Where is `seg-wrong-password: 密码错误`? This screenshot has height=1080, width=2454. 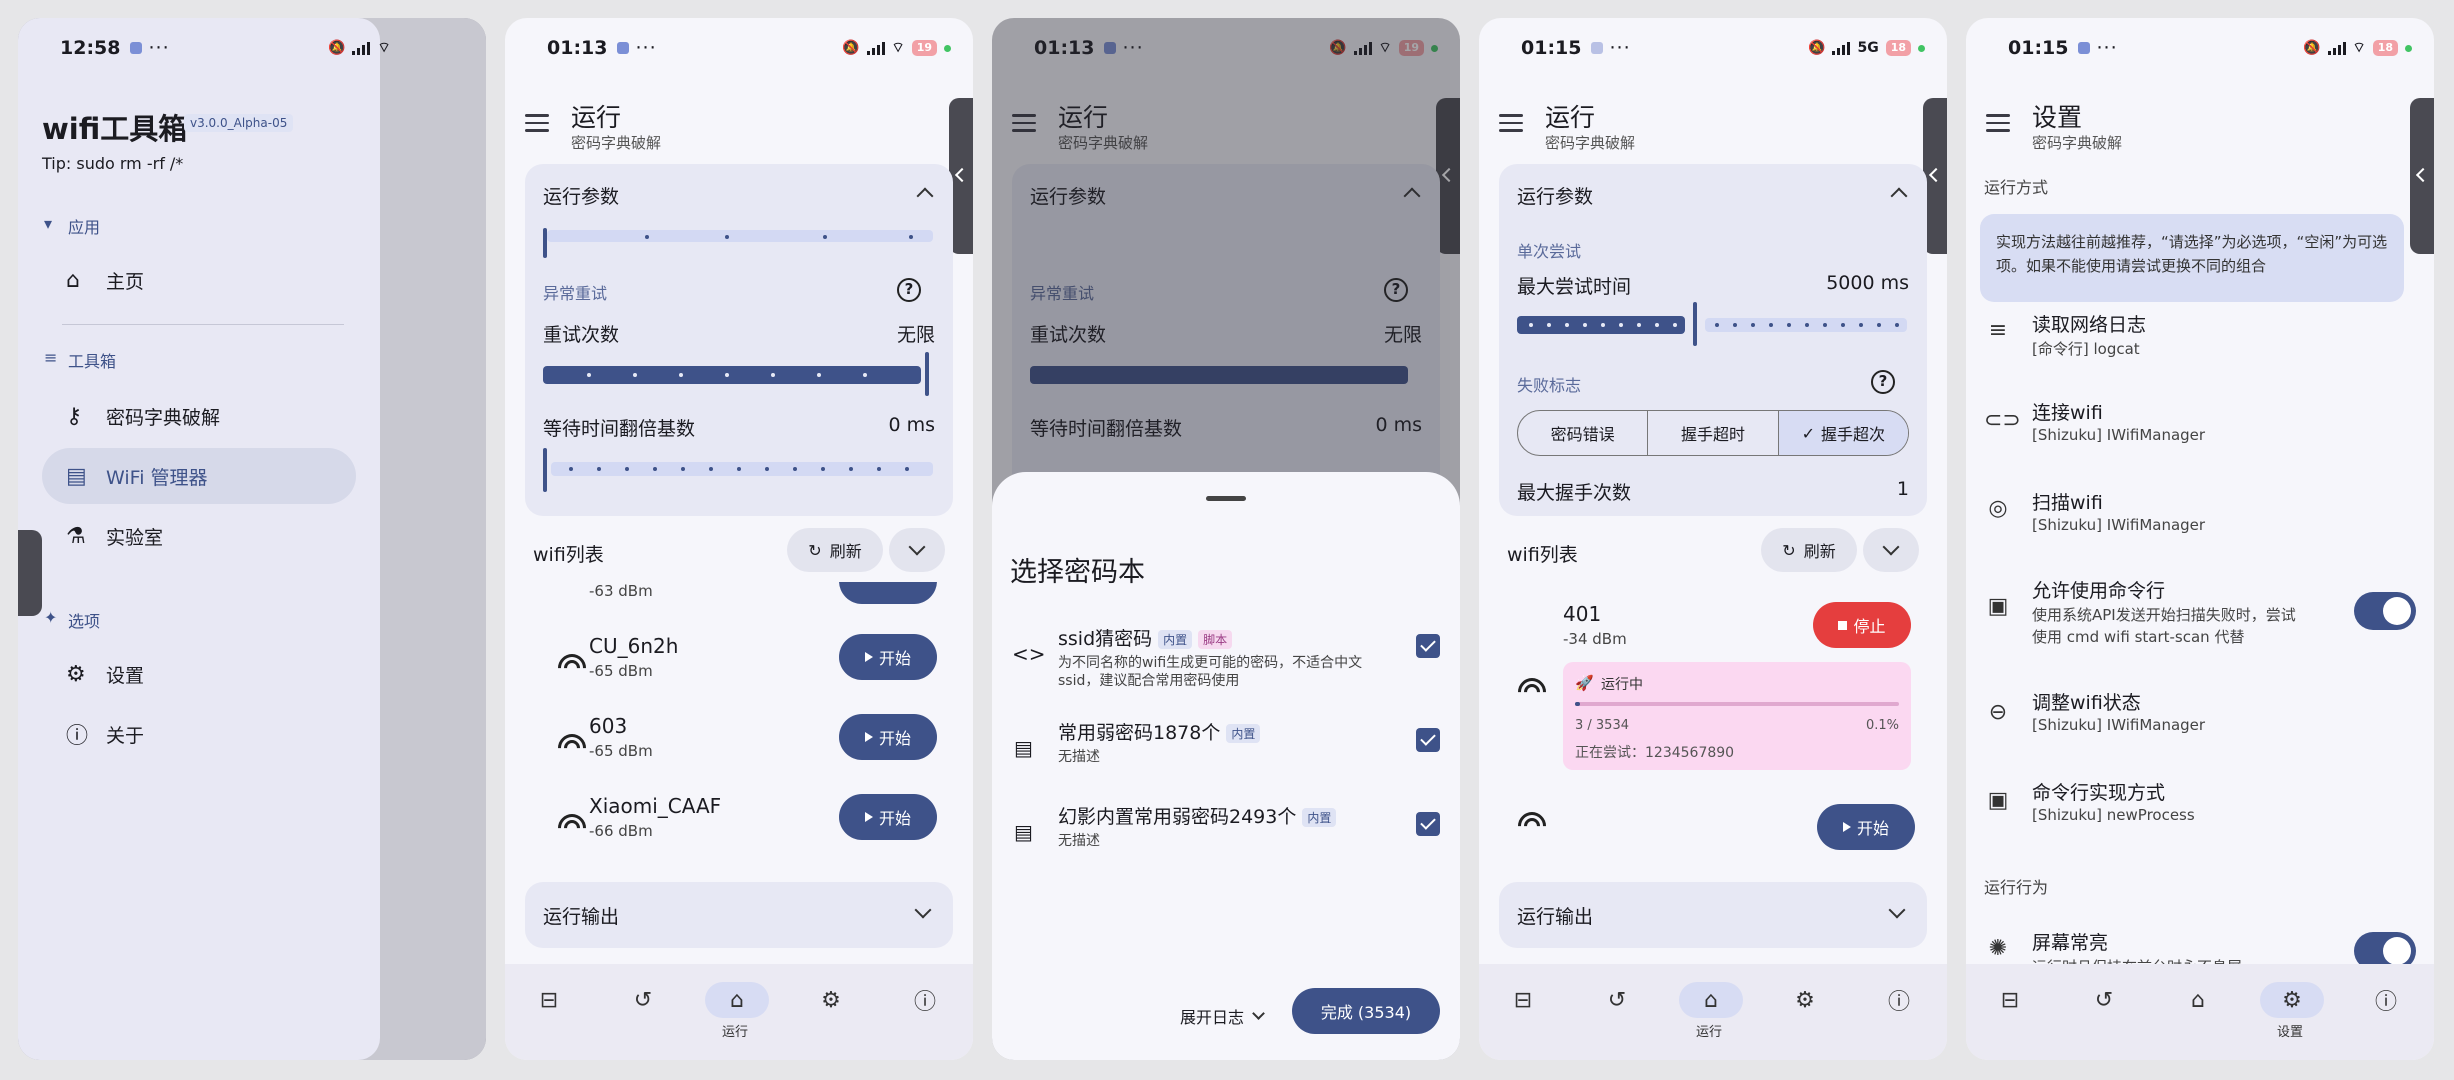
seg-wrong-password: 密码错误 is located at coordinates (1583, 433).